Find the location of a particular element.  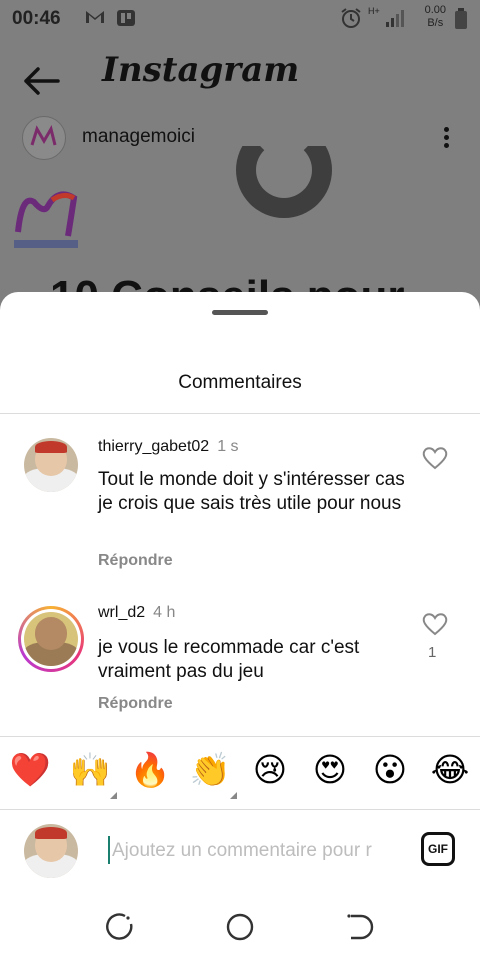

speed-unit: B/s is located at coordinates (435, 23).